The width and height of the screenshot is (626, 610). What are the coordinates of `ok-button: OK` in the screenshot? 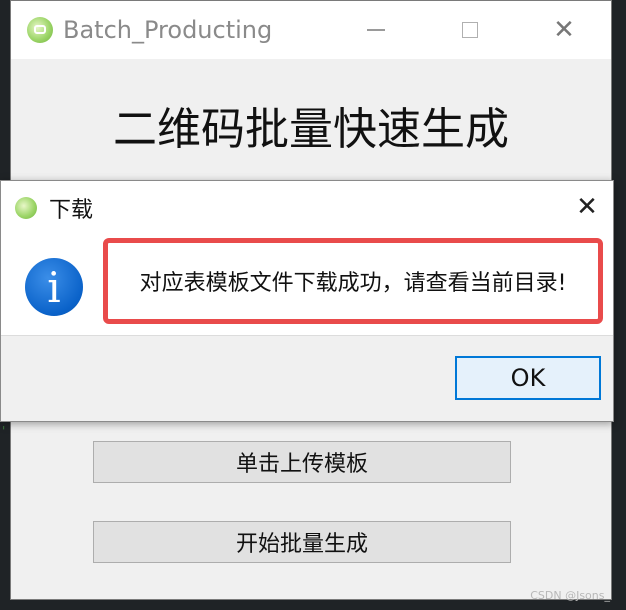 It's located at (528, 378).